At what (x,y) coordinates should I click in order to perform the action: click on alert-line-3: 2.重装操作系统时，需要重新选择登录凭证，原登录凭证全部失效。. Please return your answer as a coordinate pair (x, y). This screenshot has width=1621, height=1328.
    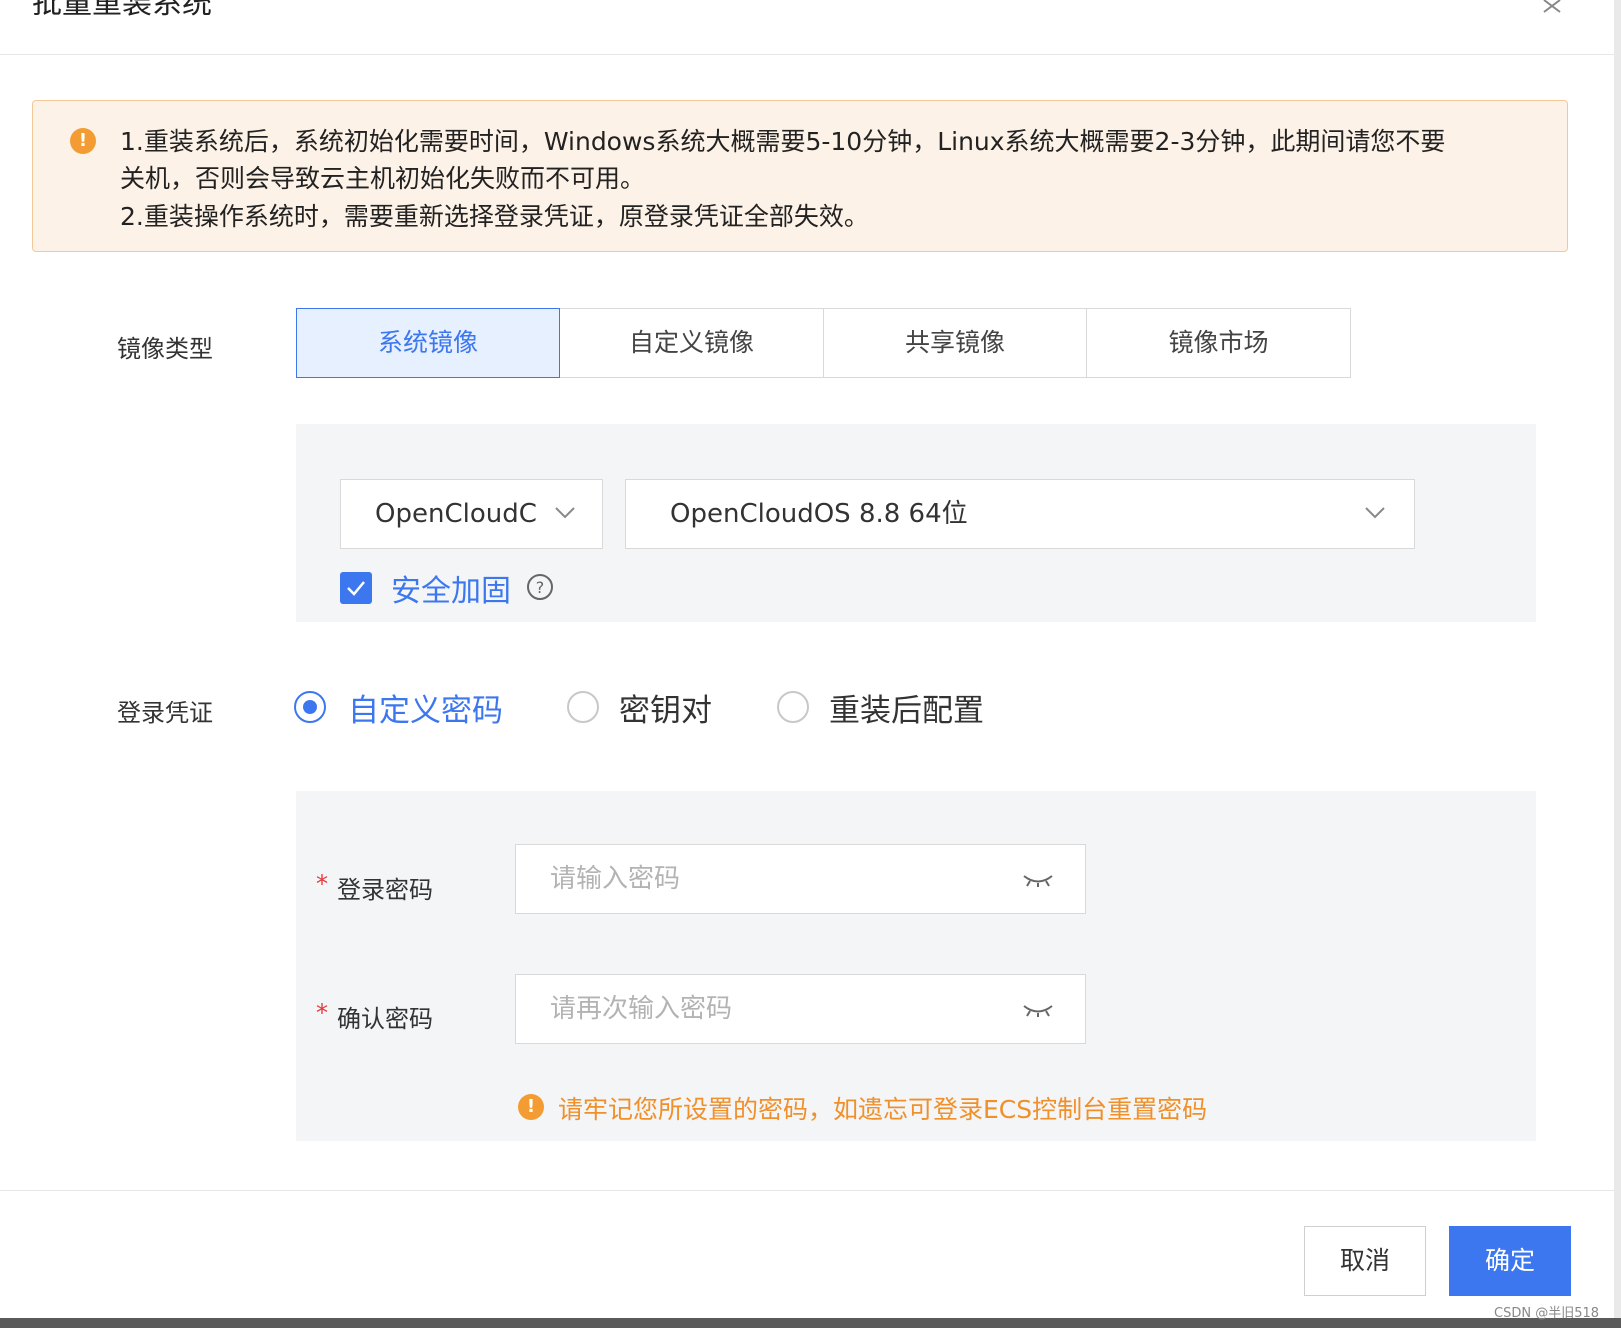
    Looking at the image, I should click on (494, 216).